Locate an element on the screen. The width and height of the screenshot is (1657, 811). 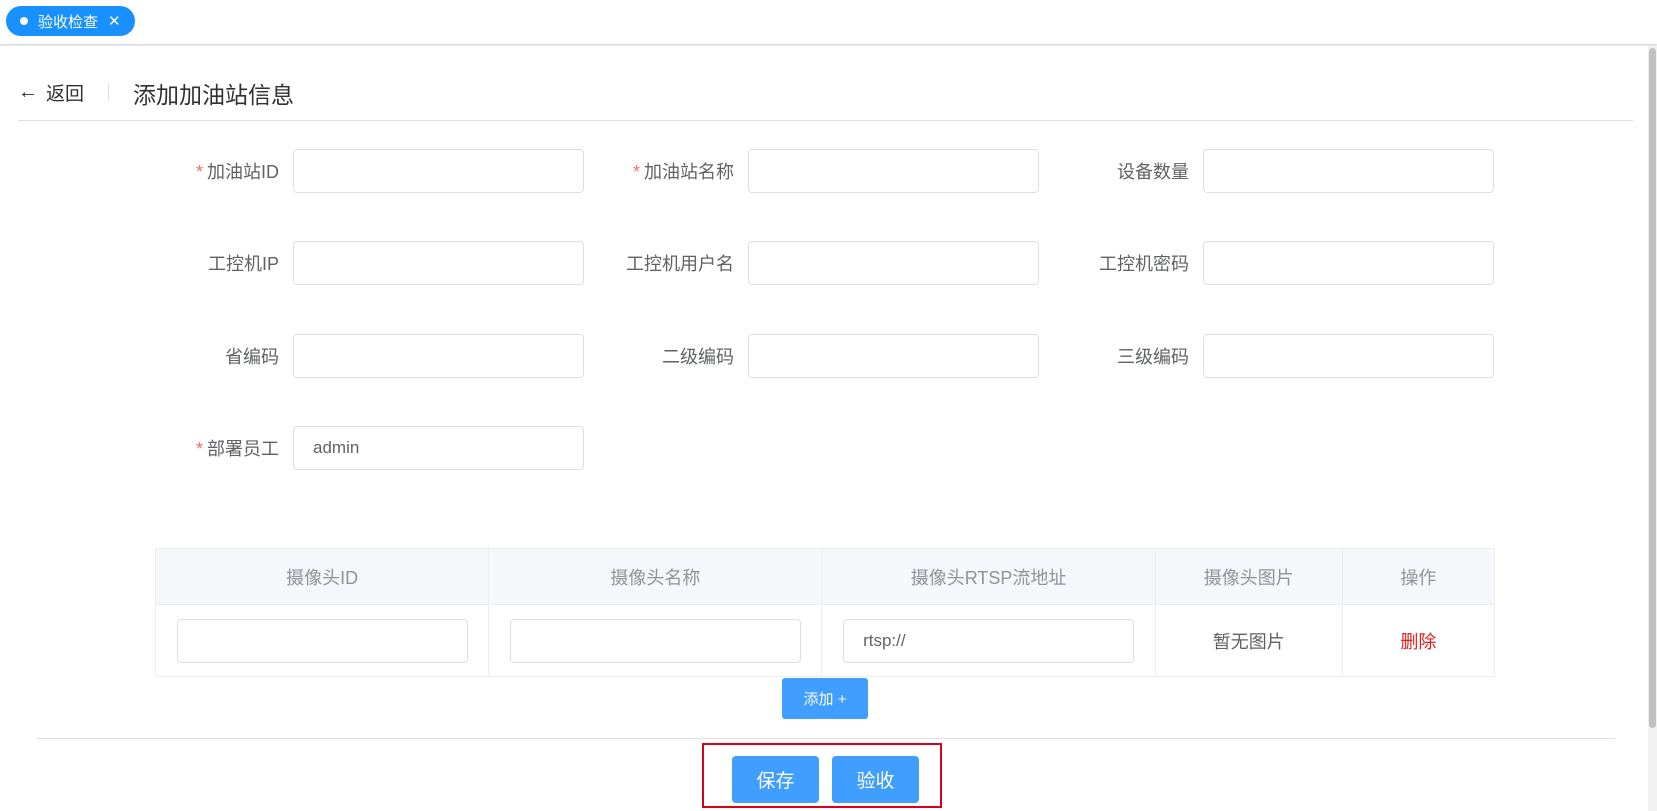
staff-label: *部署员工 is located at coordinates (146, 448).